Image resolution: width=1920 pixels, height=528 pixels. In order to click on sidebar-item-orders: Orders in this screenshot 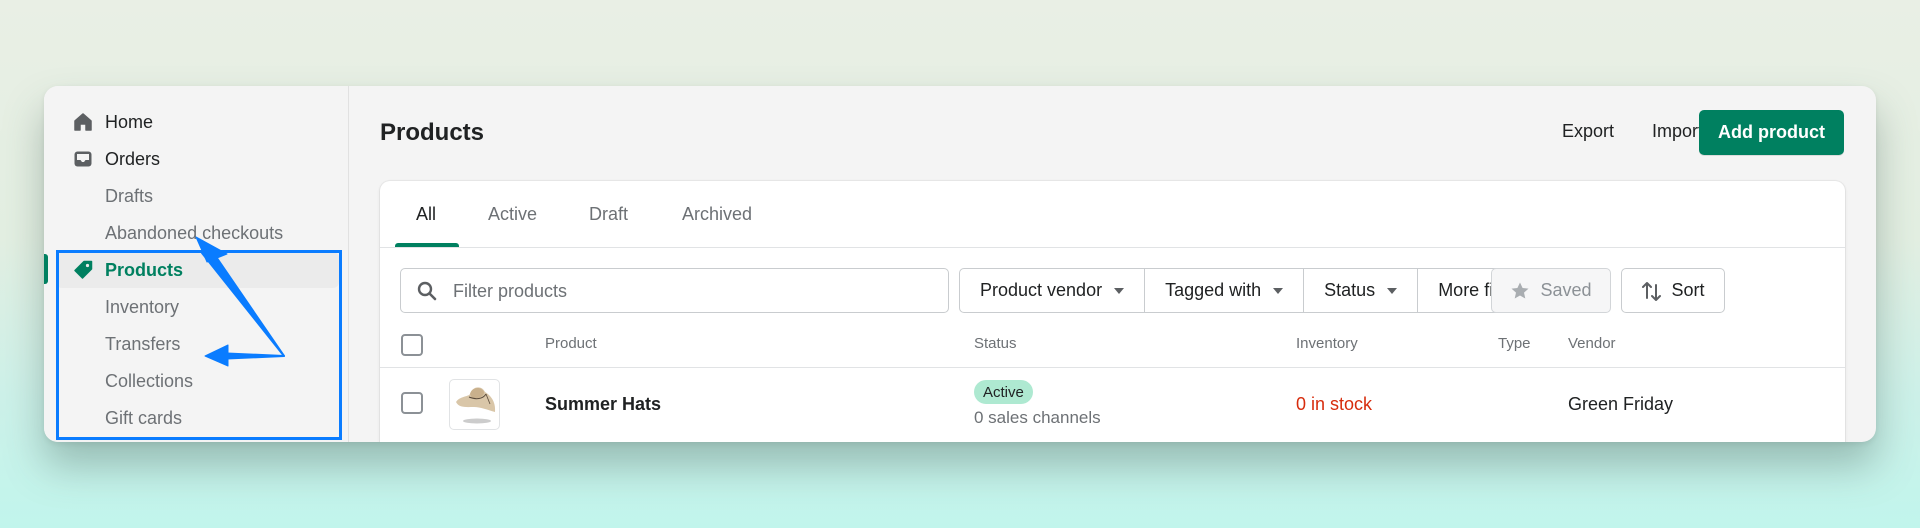, I will do `click(197, 159)`.